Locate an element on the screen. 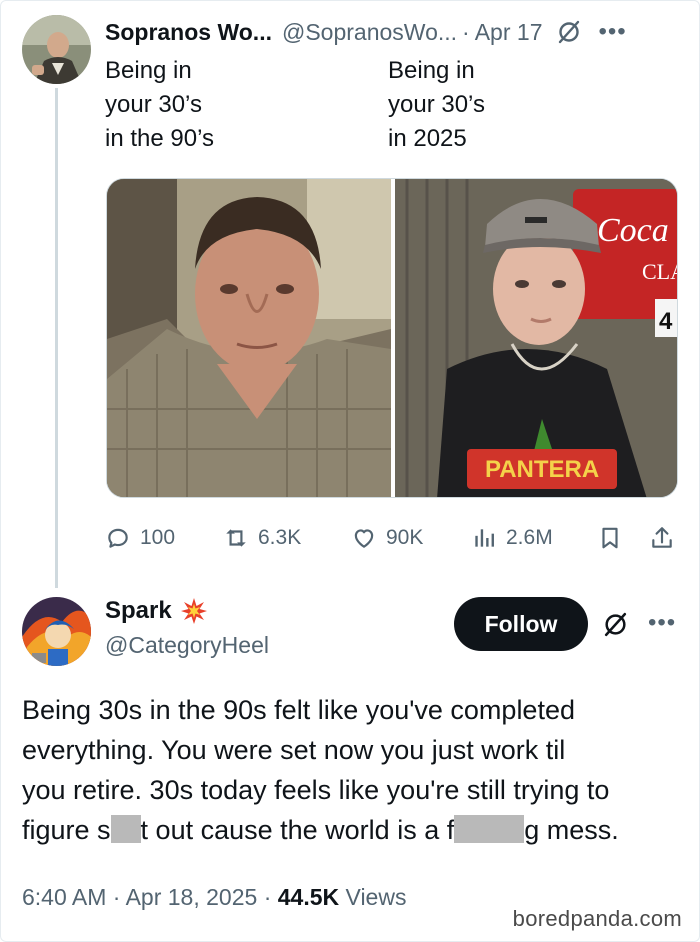 This screenshot has height=942, width=700. reply-author-handle: @CategoryHeel is located at coordinates (187, 645).